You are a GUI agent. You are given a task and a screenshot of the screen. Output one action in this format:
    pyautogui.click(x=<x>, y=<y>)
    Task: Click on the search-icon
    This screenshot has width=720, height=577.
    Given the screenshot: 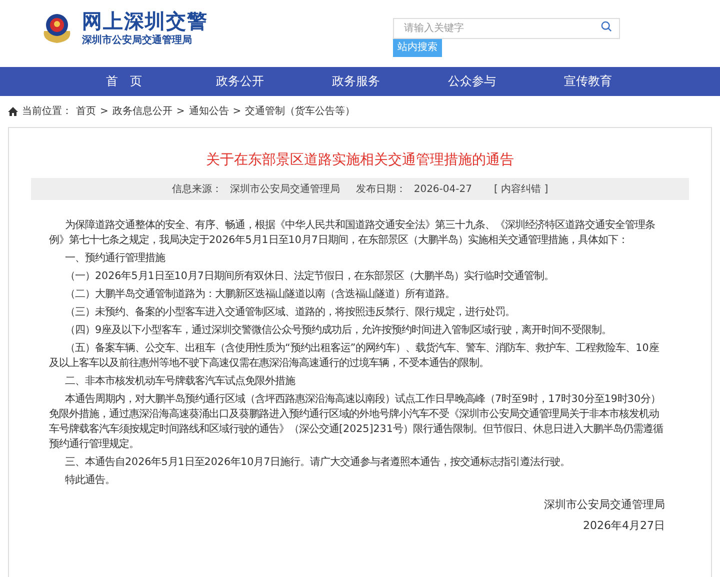 What is the action you would take?
    pyautogui.click(x=606, y=26)
    